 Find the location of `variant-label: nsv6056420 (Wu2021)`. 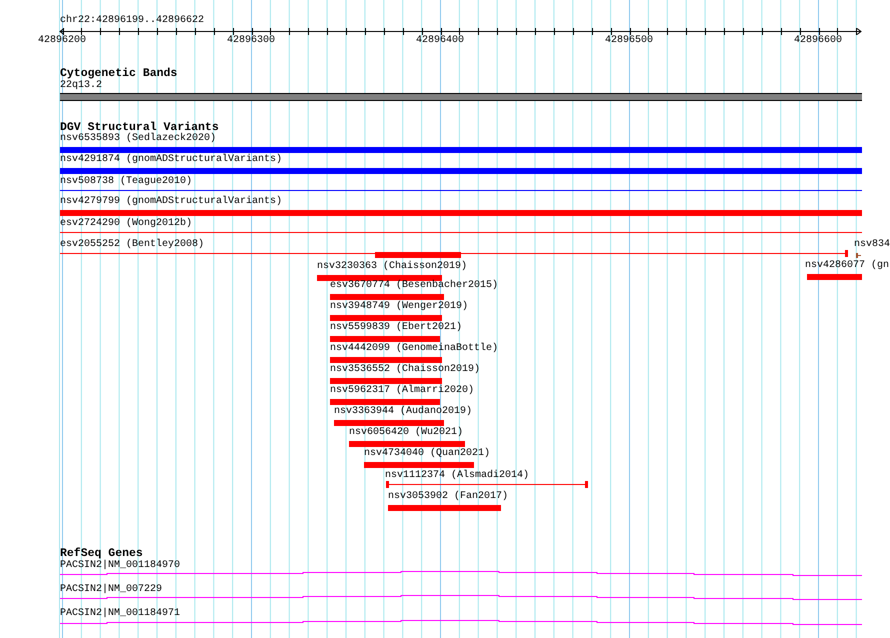

variant-label: nsv6056420 (Wu2021) is located at coordinates (406, 433).